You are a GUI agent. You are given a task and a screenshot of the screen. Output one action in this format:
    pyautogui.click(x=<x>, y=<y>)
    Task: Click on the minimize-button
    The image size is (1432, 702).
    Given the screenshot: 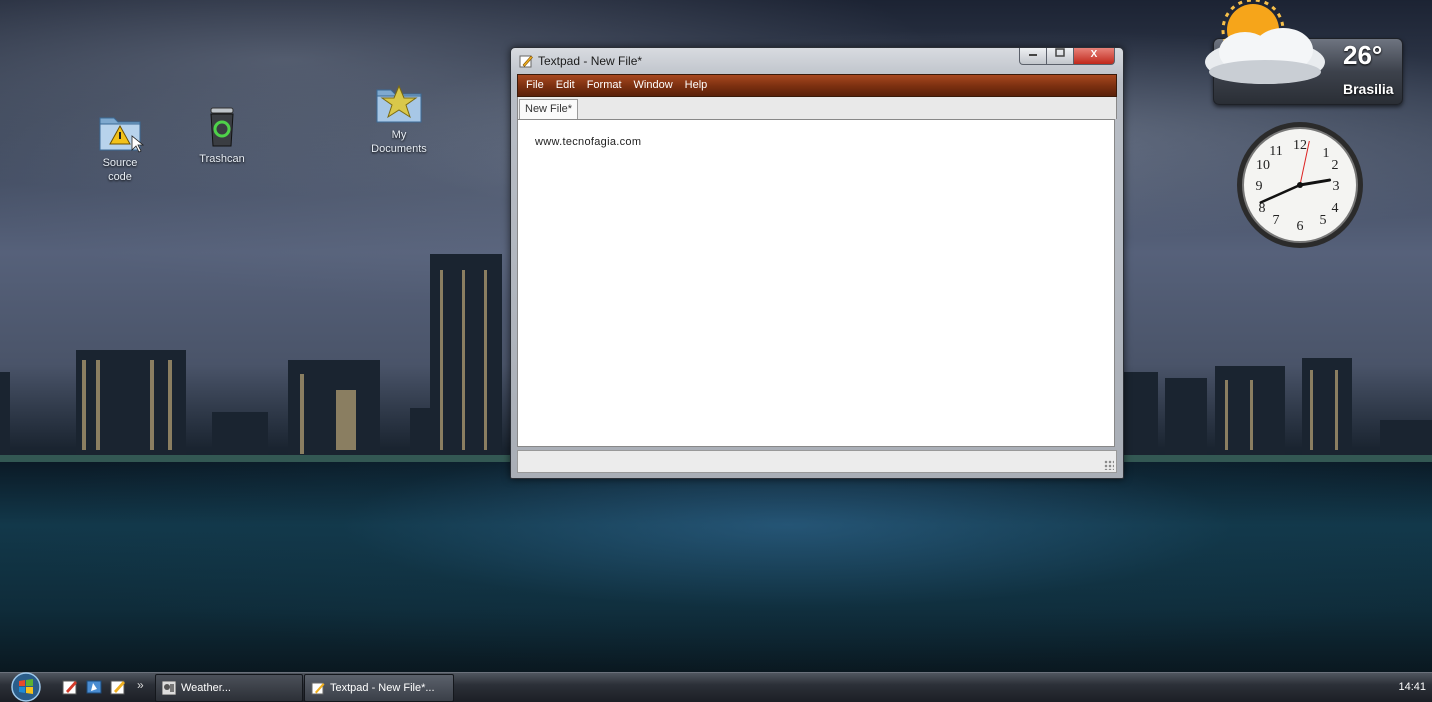 What is the action you would take?
    pyautogui.click(x=1033, y=56)
    